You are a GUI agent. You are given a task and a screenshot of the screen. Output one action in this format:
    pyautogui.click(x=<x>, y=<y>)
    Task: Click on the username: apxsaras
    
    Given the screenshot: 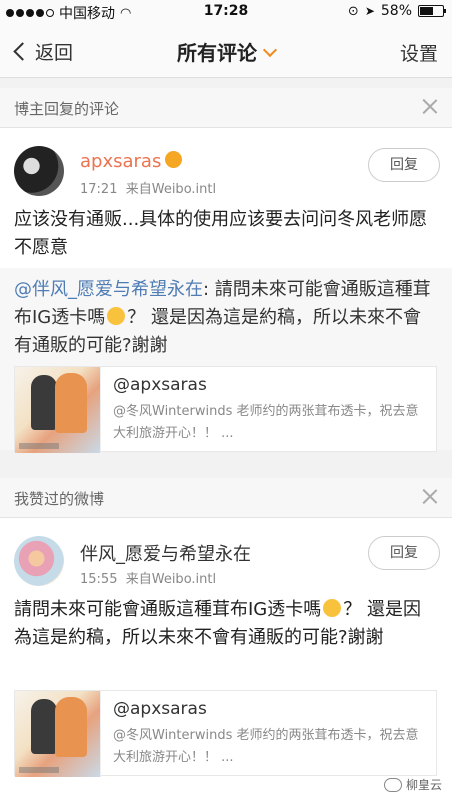 What is the action you would take?
    pyautogui.click(x=131, y=161)
    